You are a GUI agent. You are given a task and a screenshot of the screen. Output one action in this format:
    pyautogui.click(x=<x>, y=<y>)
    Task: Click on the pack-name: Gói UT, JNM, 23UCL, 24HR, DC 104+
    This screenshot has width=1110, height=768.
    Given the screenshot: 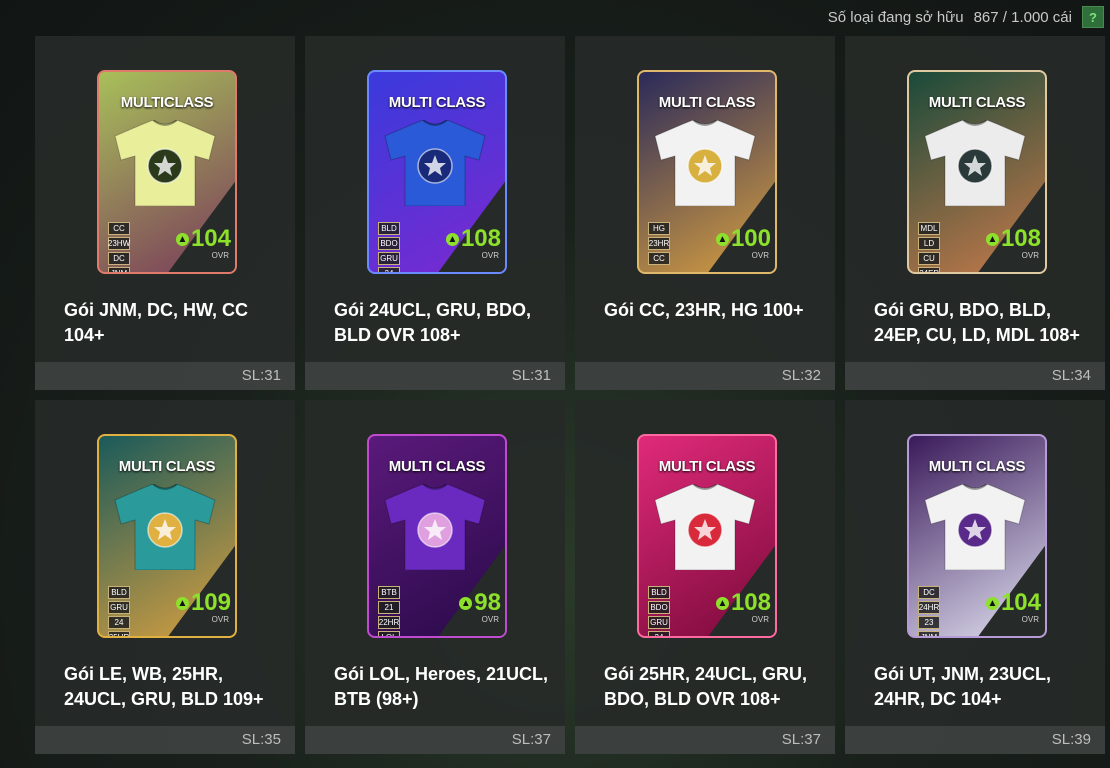 What is the action you would take?
    pyautogui.click(x=963, y=686)
    